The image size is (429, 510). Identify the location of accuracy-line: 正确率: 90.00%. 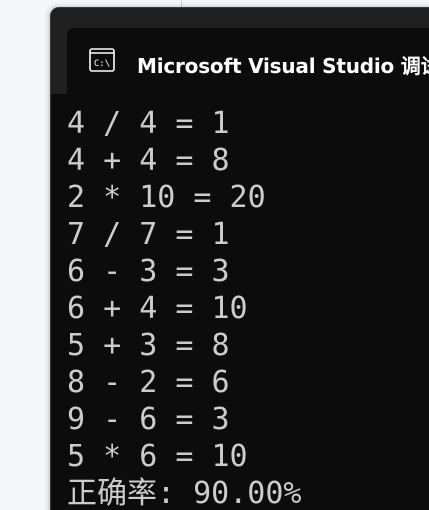
(184, 493).